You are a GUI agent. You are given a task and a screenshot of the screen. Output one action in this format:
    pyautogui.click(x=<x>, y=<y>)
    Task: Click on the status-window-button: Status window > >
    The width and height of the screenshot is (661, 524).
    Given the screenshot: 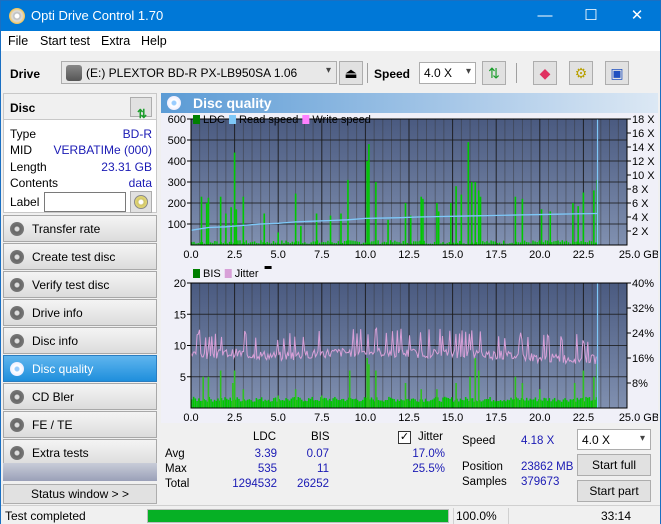 What is the action you would take?
    pyautogui.click(x=80, y=494)
    